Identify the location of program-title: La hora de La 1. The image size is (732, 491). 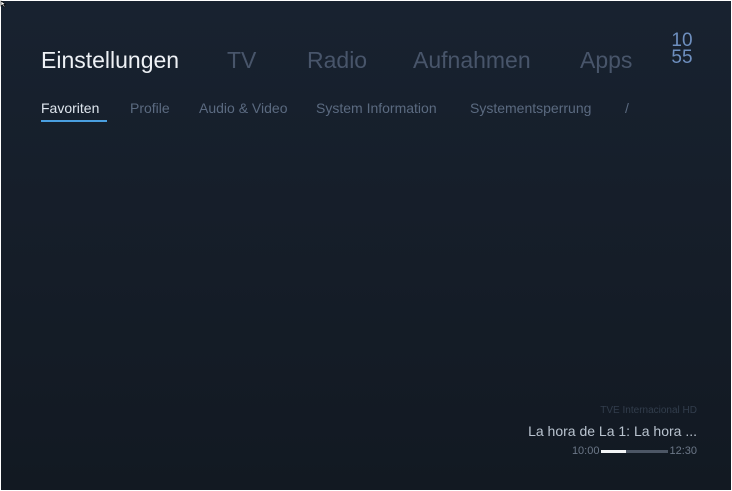
(612, 431).